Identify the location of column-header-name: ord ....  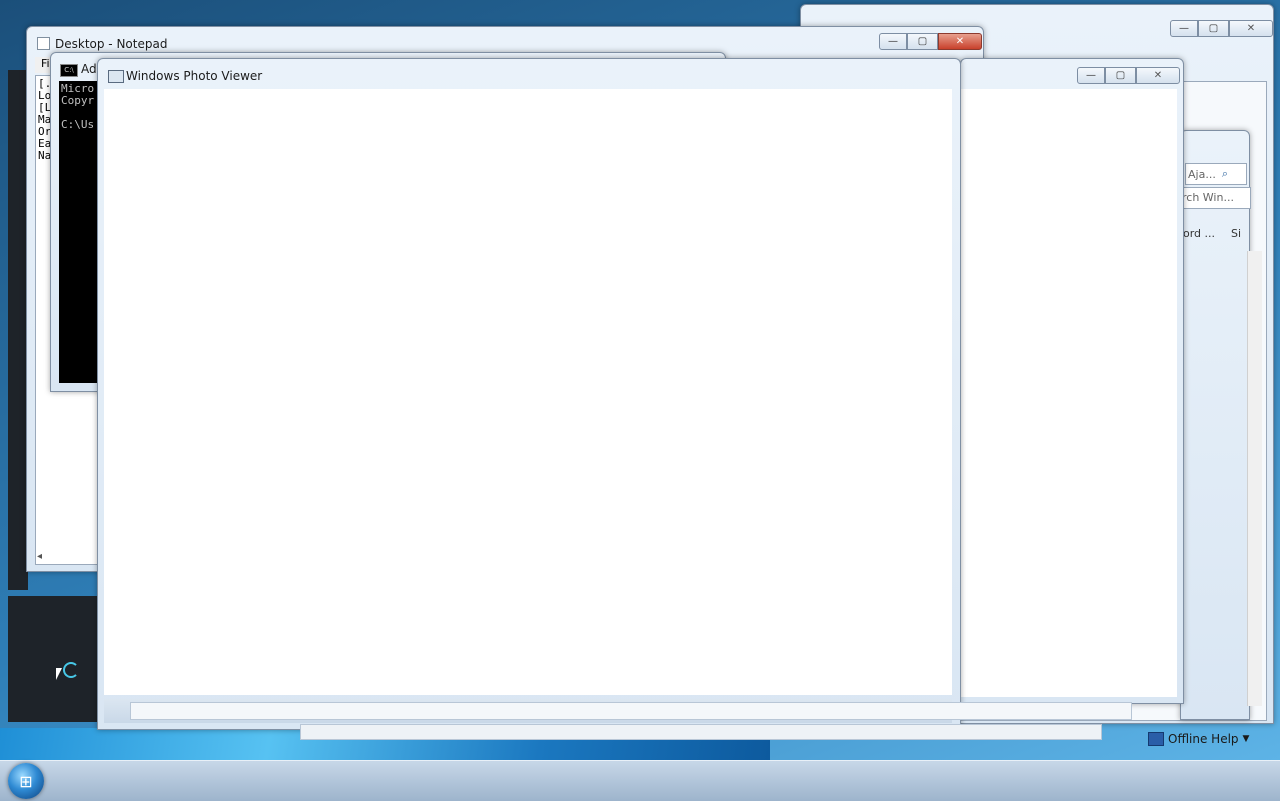
(1199, 233).